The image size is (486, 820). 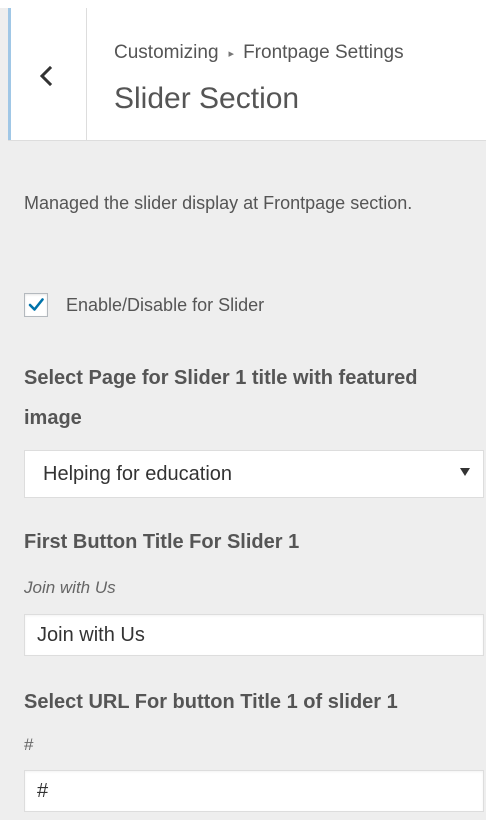 I want to click on breadcrumb: Customizing ▸ Frontpage Settings, so click(x=259, y=53).